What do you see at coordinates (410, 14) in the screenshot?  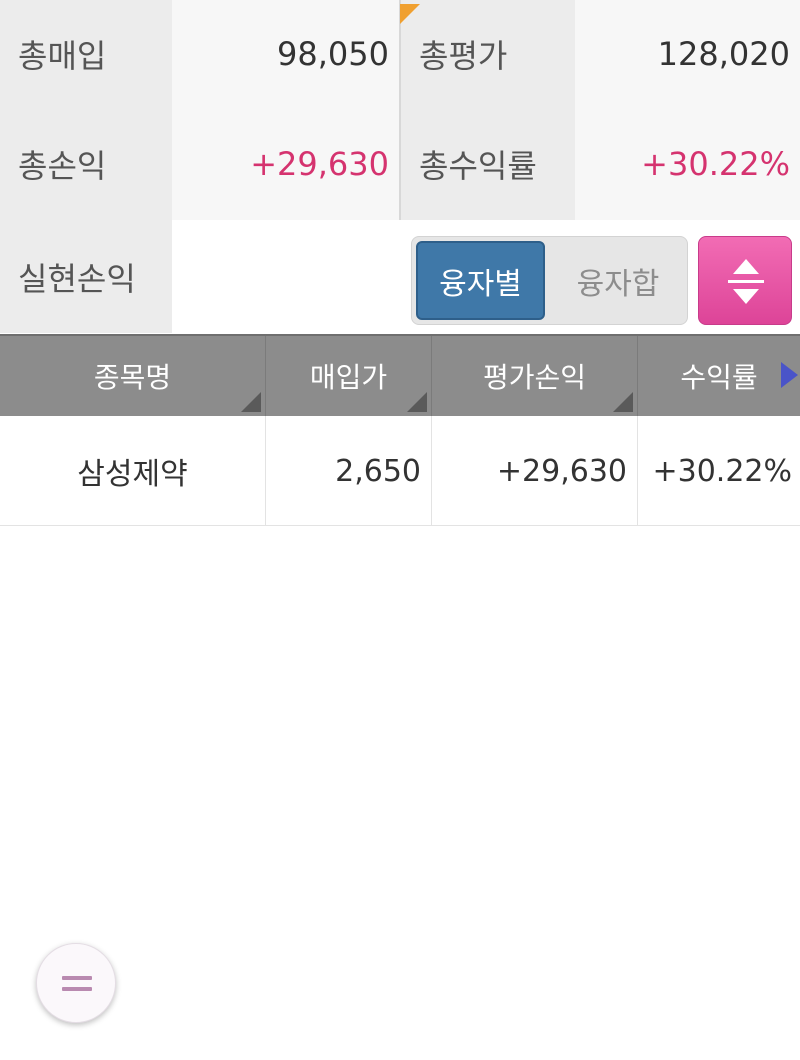 I see `corner-triangle-marker` at bounding box center [410, 14].